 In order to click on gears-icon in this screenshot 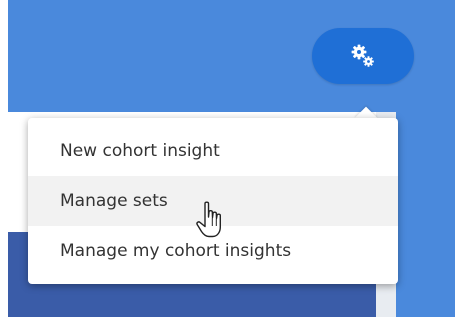, I will do `click(362, 55)`.